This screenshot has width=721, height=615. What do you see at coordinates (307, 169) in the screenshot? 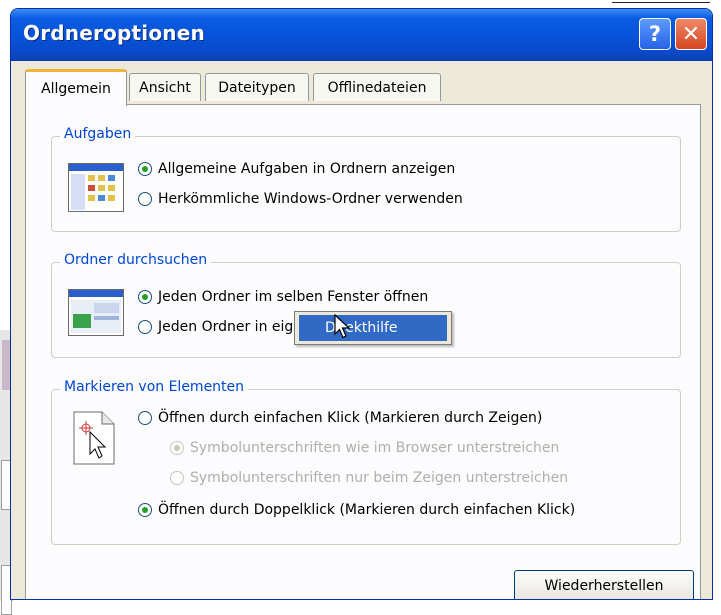
I see `option-label: Allgemeine Aufgaben in Ordnern anzeigen` at bounding box center [307, 169].